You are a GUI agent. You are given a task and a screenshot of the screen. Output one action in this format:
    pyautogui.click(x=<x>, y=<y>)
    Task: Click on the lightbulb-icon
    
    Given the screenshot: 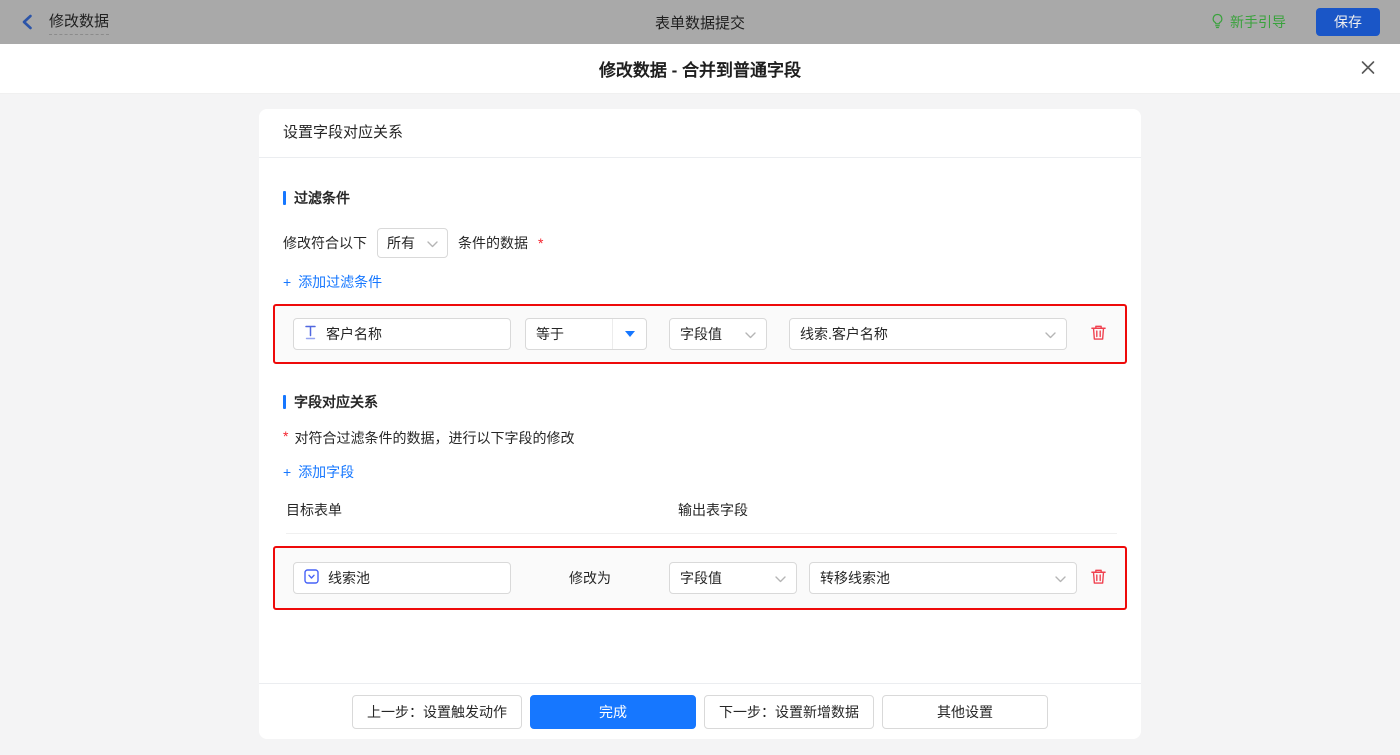 What is the action you would take?
    pyautogui.click(x=1217, y=22)
    